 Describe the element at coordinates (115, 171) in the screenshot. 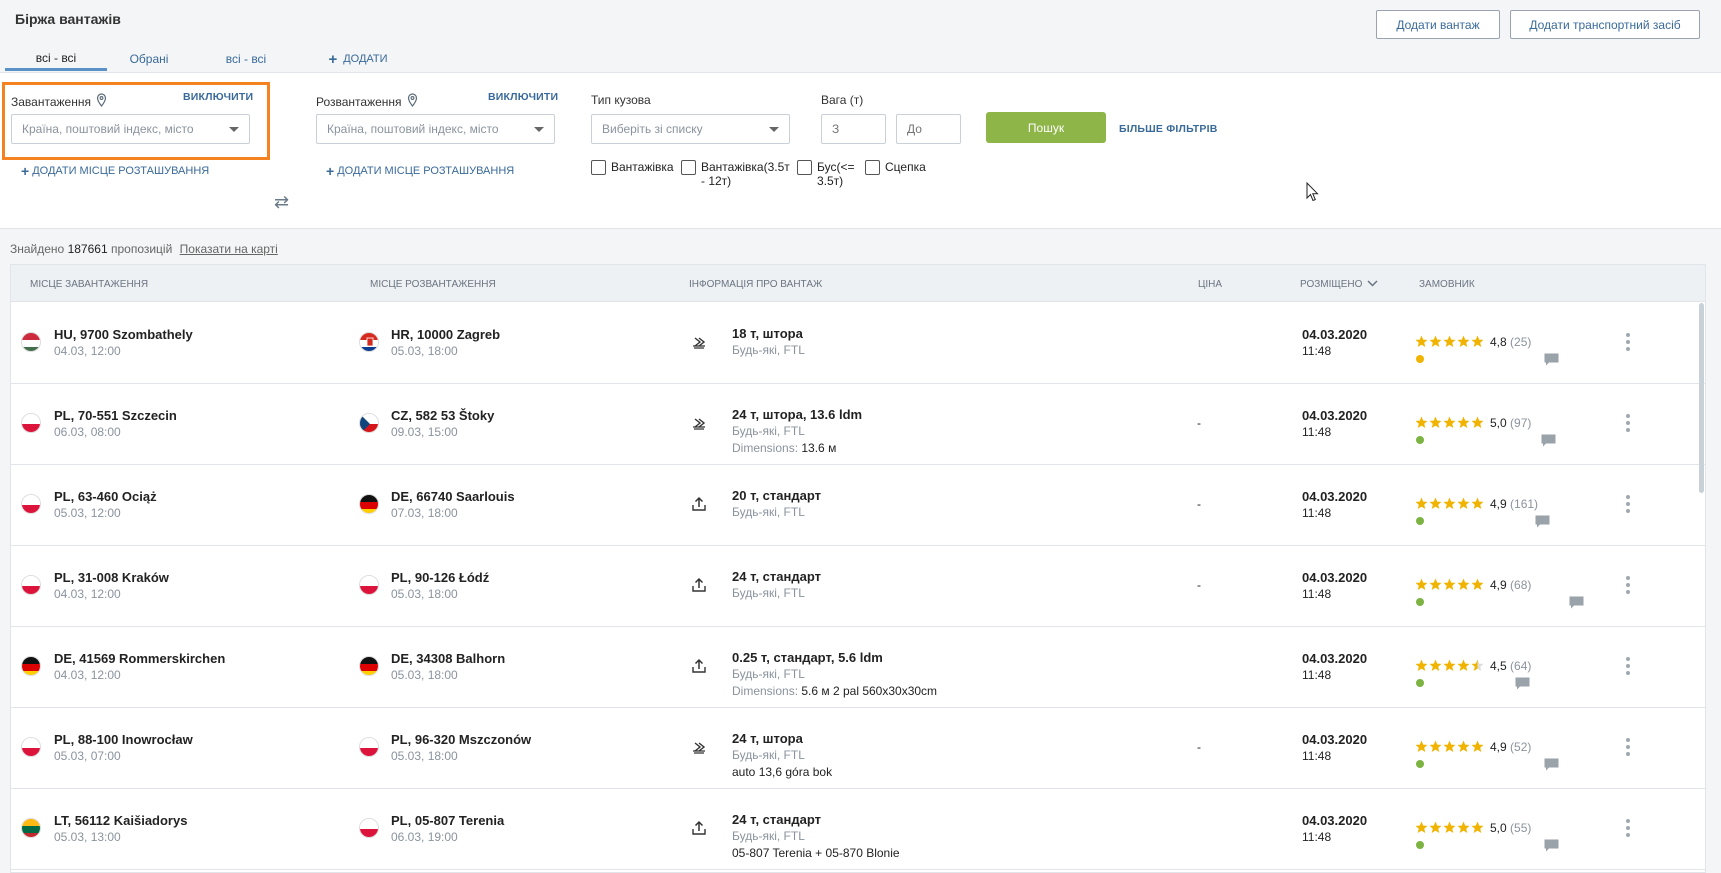

I see `loading-add-location-link: + ДОДАТИ МІСЦЕ РОЗТАШУВАННЯ` at that location.